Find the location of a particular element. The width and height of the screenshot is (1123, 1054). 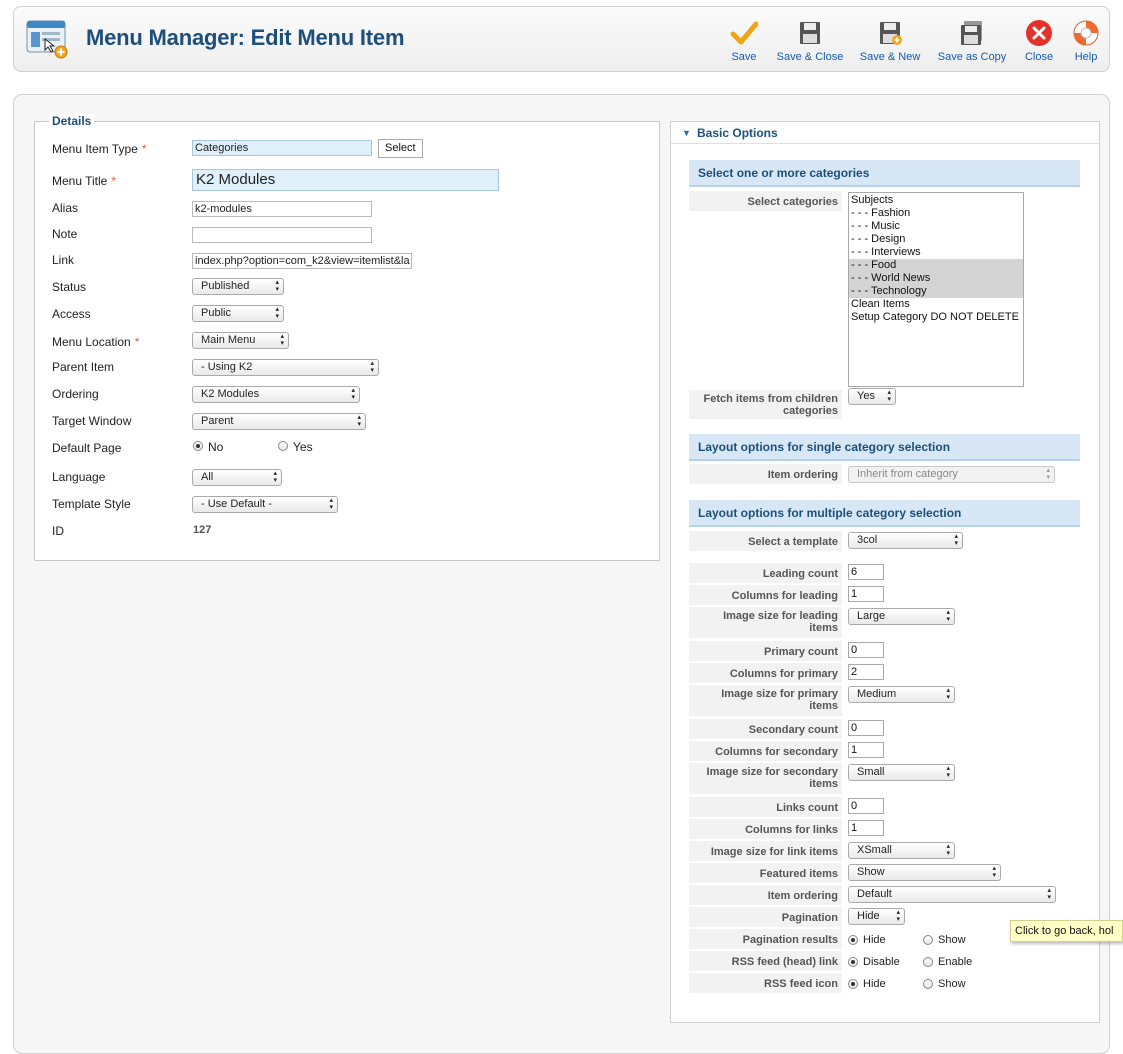

rss-icon-show-radio is located at coordinates (928, 984).